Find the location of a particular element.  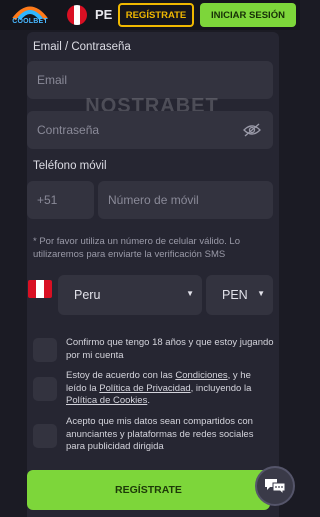

age-checkbox is located at coordinates (45, 350).